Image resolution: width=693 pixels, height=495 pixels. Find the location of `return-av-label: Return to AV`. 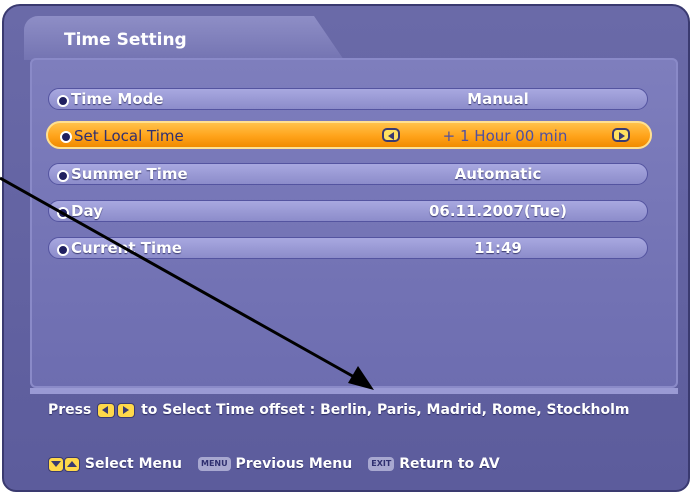

return-av-label: Return to AV is located at coordinates (449, 464).